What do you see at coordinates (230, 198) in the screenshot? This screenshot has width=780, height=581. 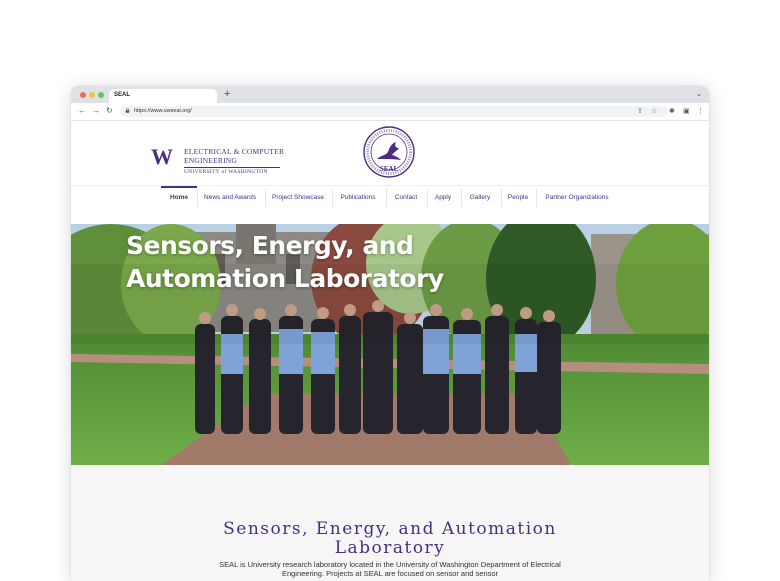 I see `nav-news-and-awards: News and Awards` at bounding box center [230, 198].